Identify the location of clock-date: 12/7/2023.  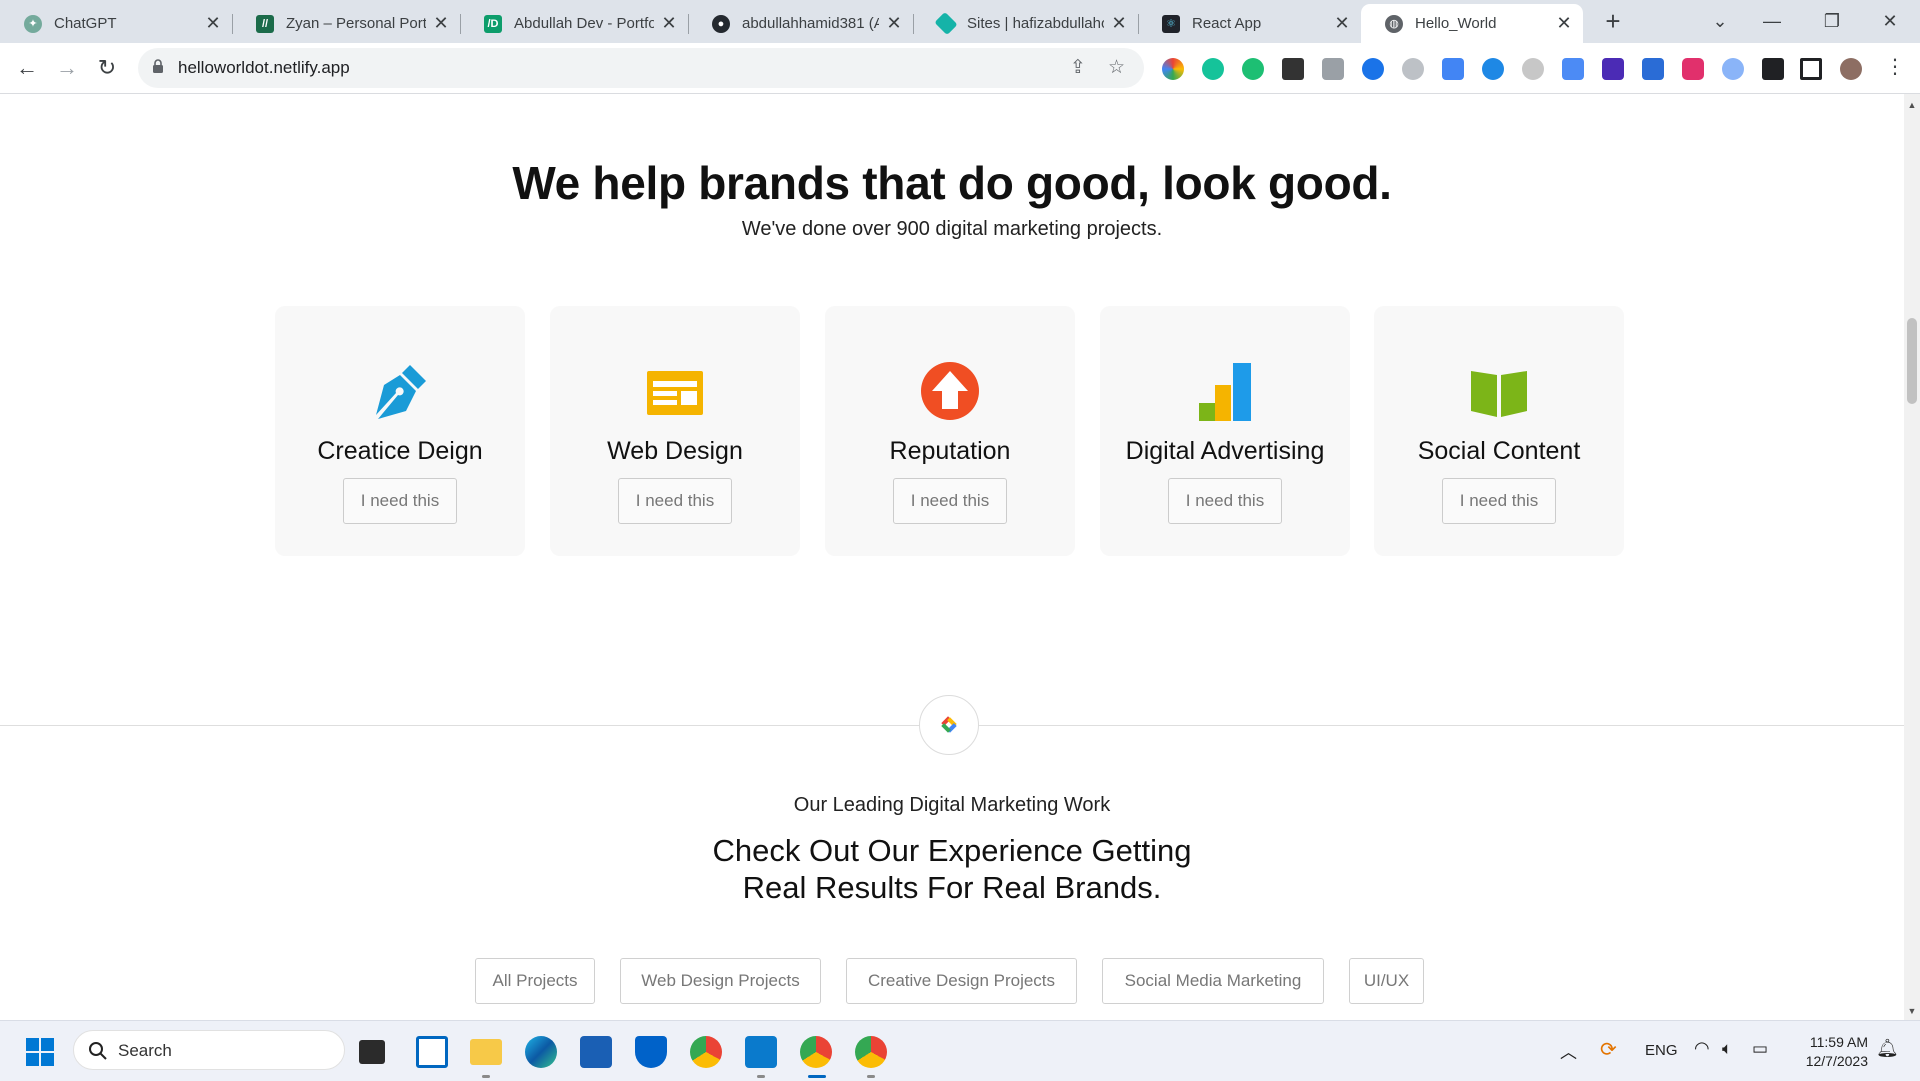
(1836, 1061).